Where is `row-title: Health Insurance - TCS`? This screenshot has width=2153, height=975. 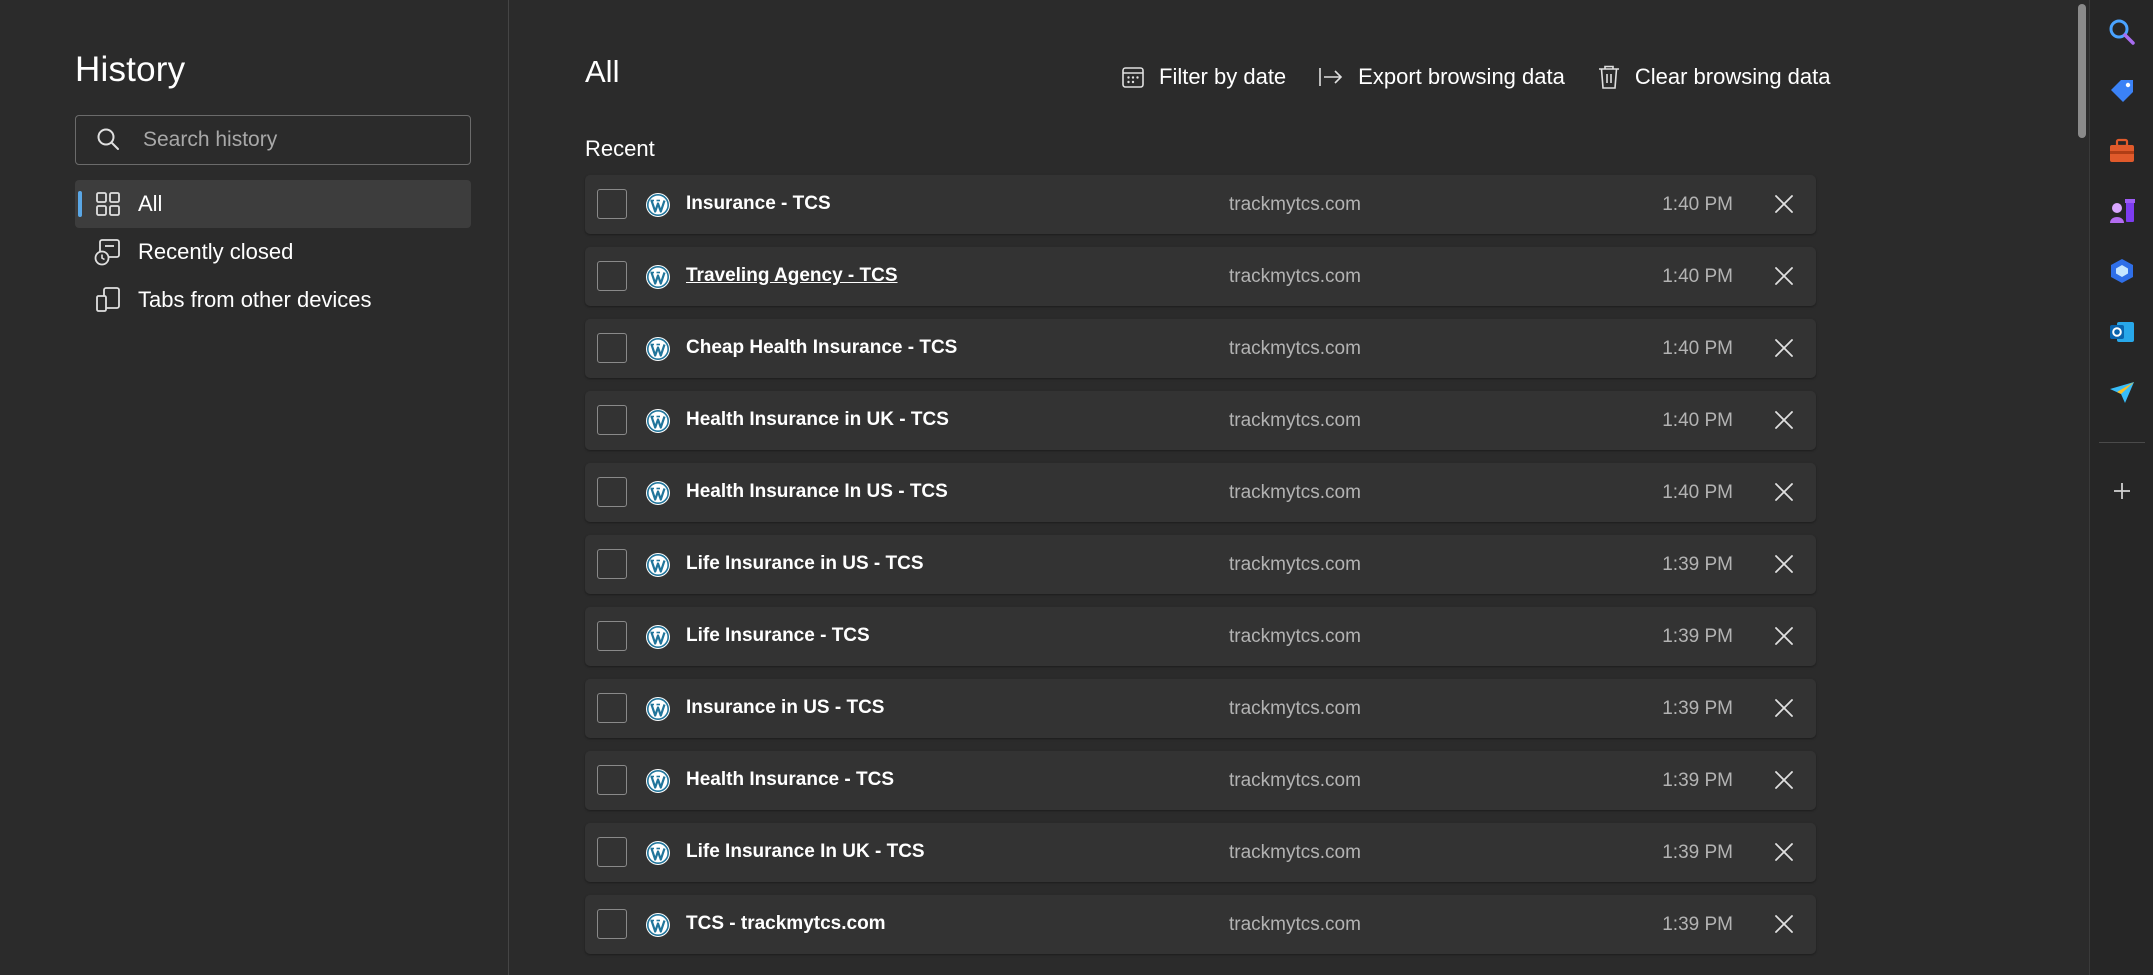 row-title: Health Insurance - TCS is located at coordinates (790, 780).